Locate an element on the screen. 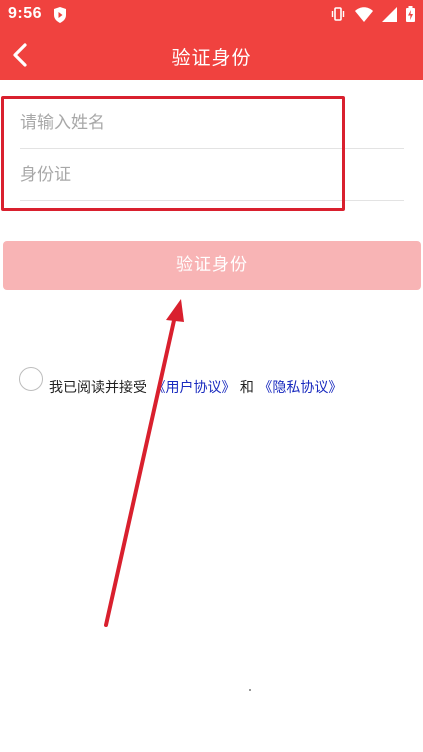  privacy-policy-link: 《隐私协议》 is located at coordinates (300, 388).